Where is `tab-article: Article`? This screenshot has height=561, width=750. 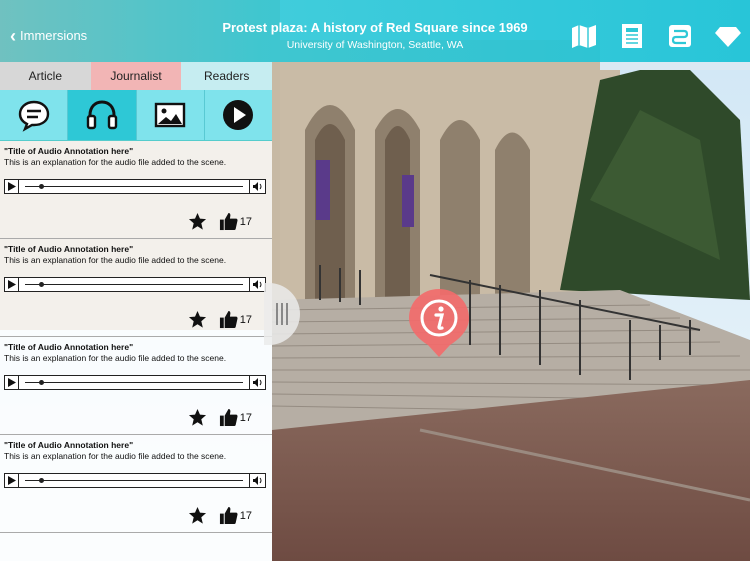 tab-article: Article is located at coordinates (45, 76).